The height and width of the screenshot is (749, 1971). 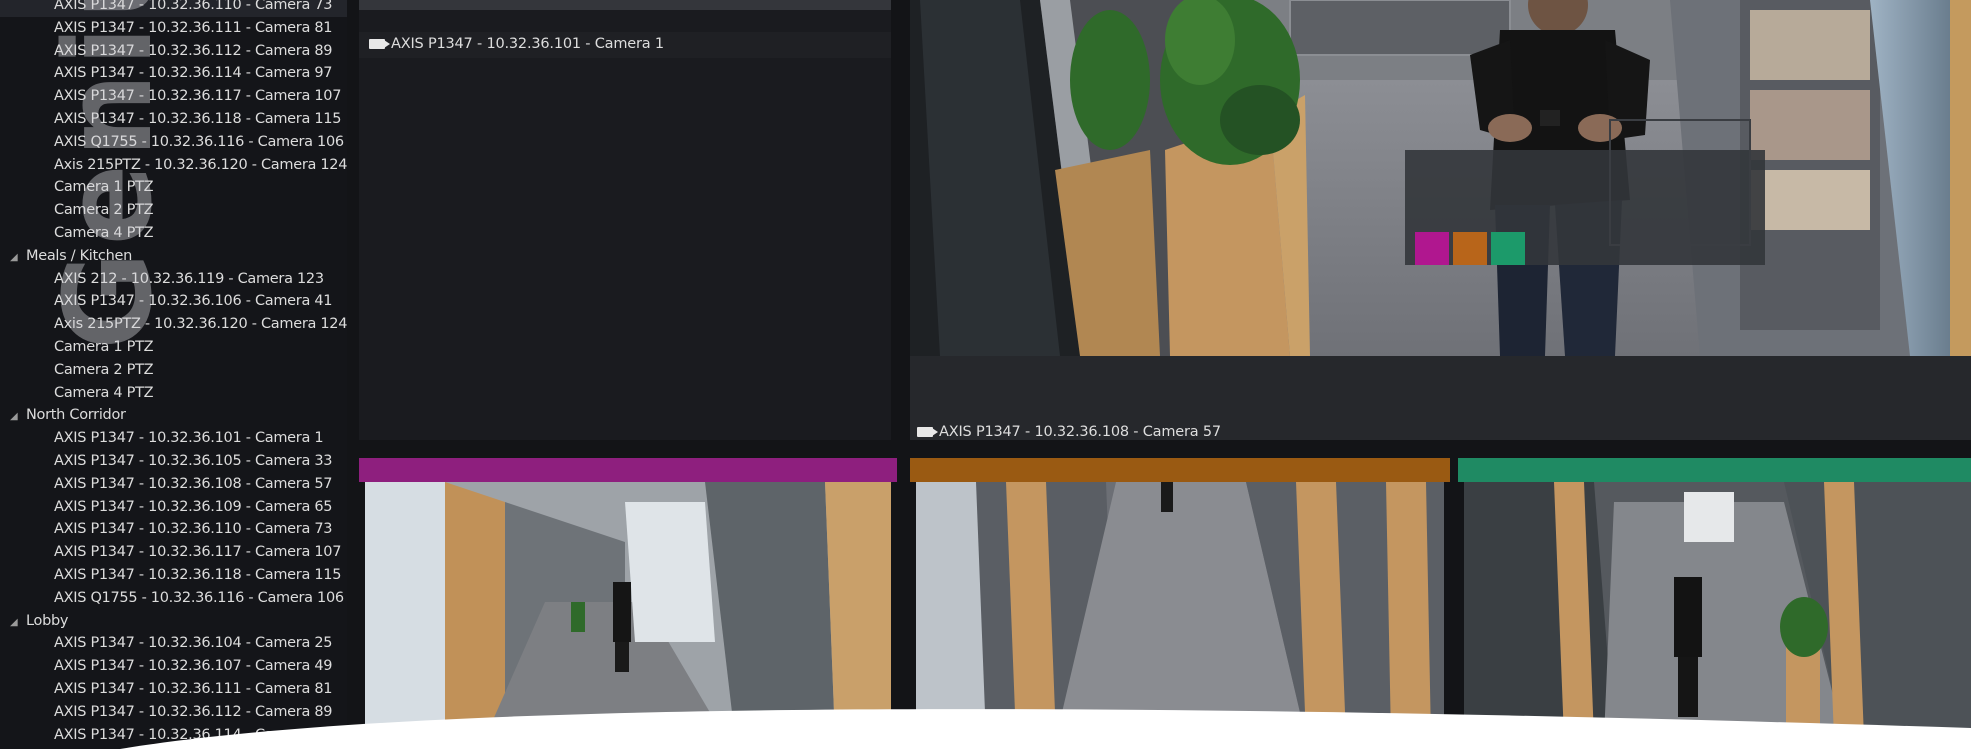 I want to click on tree-group: ◢ Lobby, so click(x=173, y=621).